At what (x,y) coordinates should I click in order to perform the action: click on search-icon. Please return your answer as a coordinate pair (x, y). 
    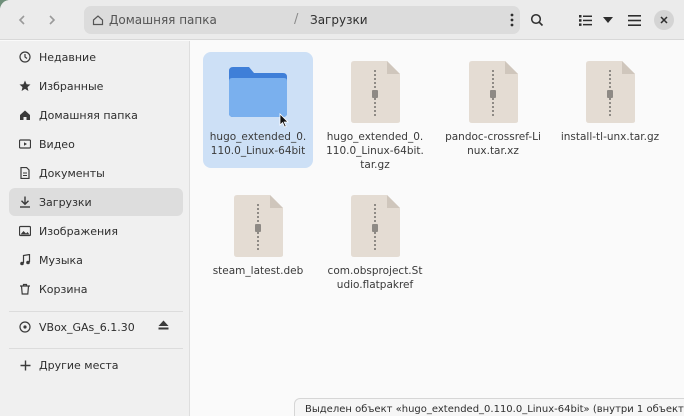
    Looking at the image, I should click on (537, 20).